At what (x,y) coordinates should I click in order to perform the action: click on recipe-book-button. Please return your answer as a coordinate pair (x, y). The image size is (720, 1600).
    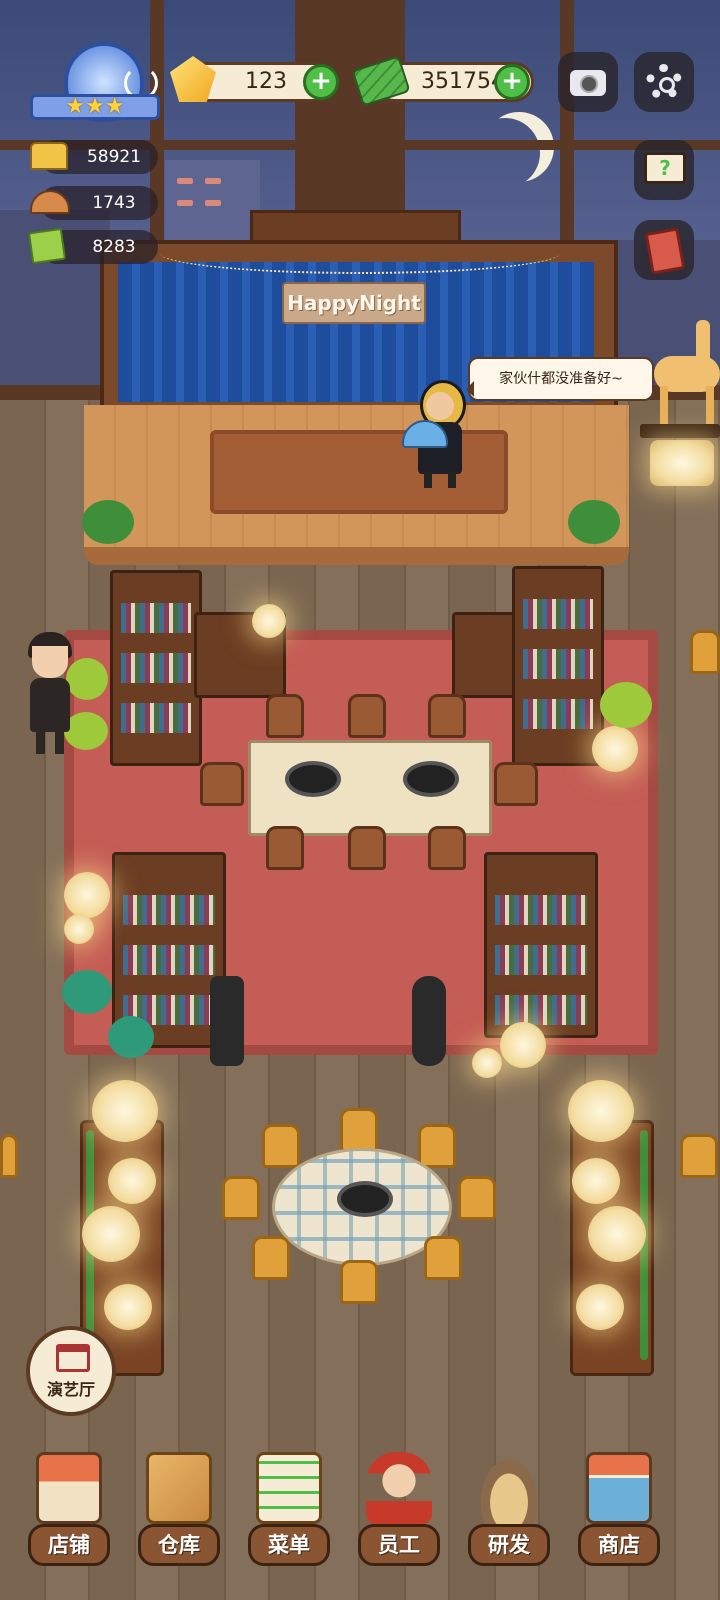
    Looking at the image, I should click on (664, 250).